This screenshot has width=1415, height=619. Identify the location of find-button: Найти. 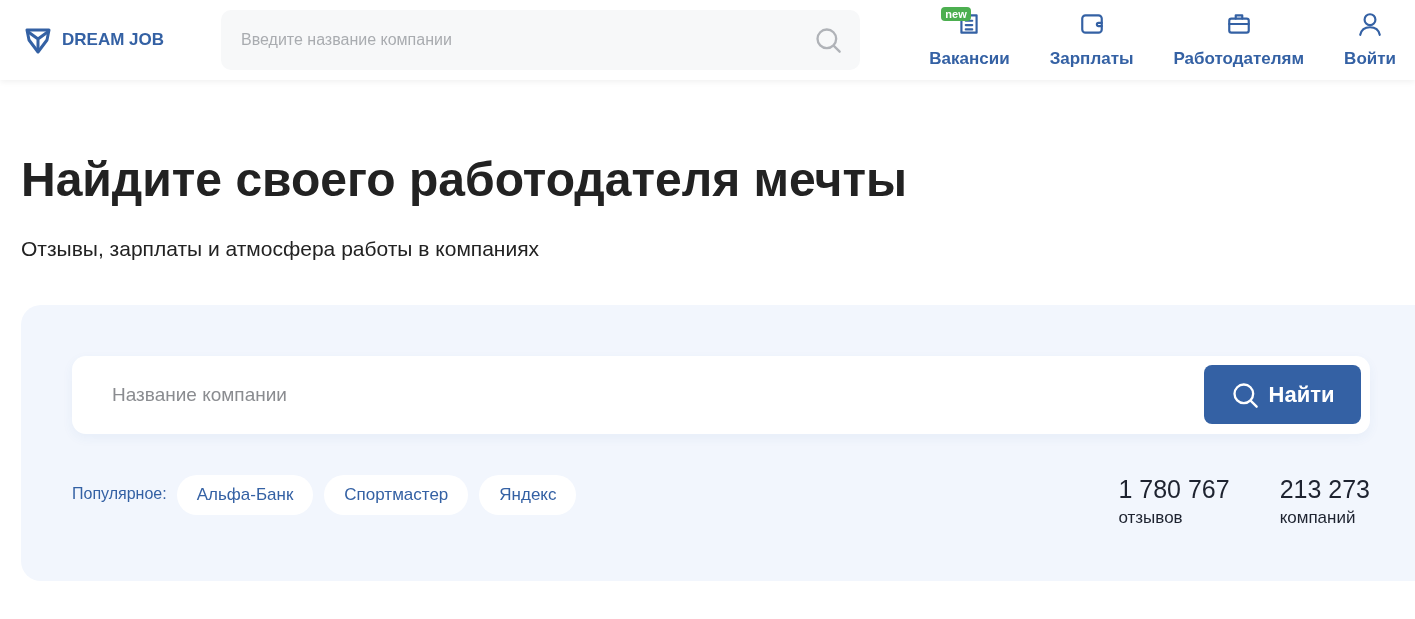
(1282, 394).